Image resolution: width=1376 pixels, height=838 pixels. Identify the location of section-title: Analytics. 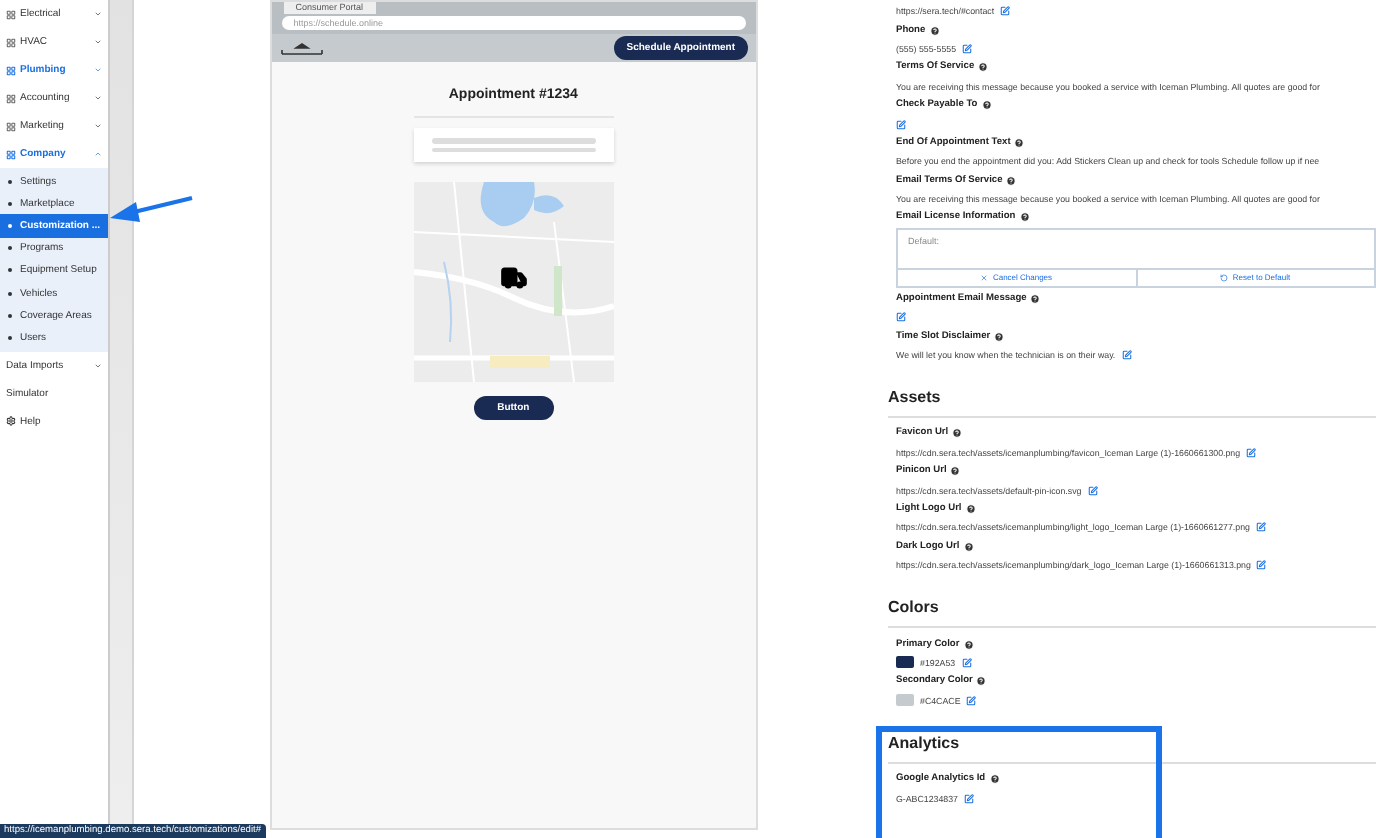
(925, 744).